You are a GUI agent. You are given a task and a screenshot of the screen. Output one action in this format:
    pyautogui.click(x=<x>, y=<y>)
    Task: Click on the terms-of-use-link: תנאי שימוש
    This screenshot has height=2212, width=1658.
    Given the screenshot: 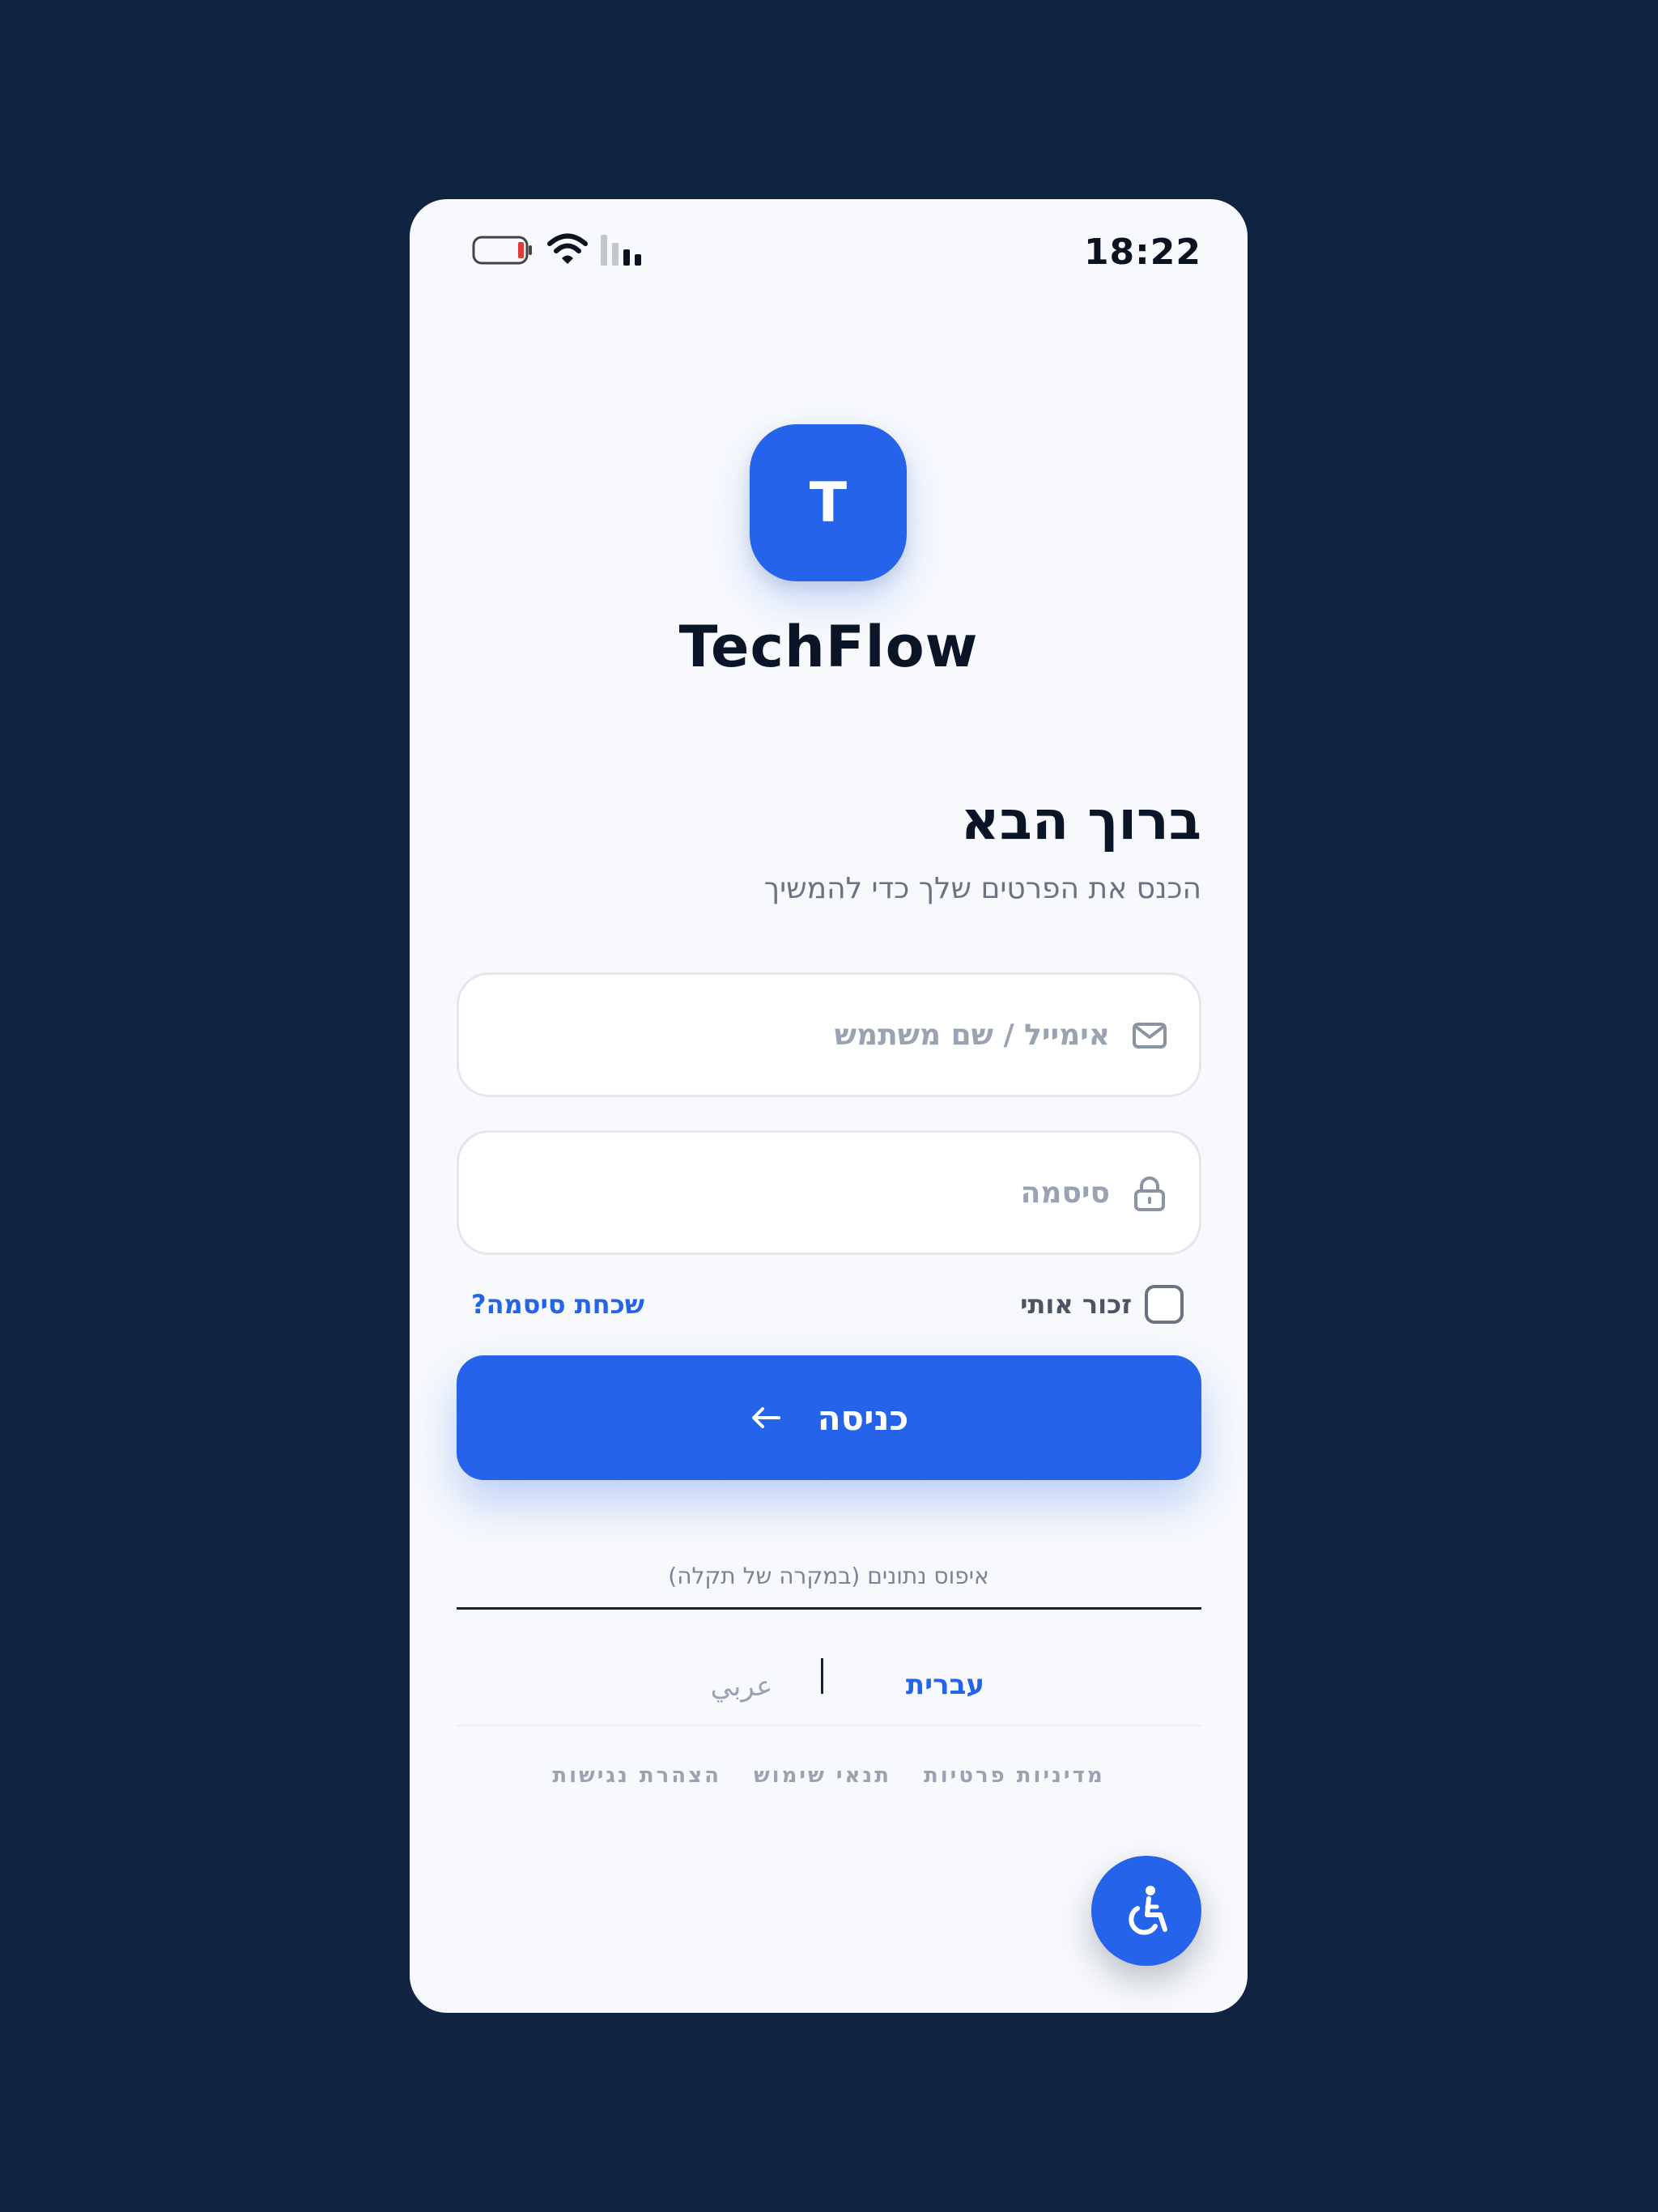 What is the action you would take?
    pyautogui.click(x=822, y=1776)
    